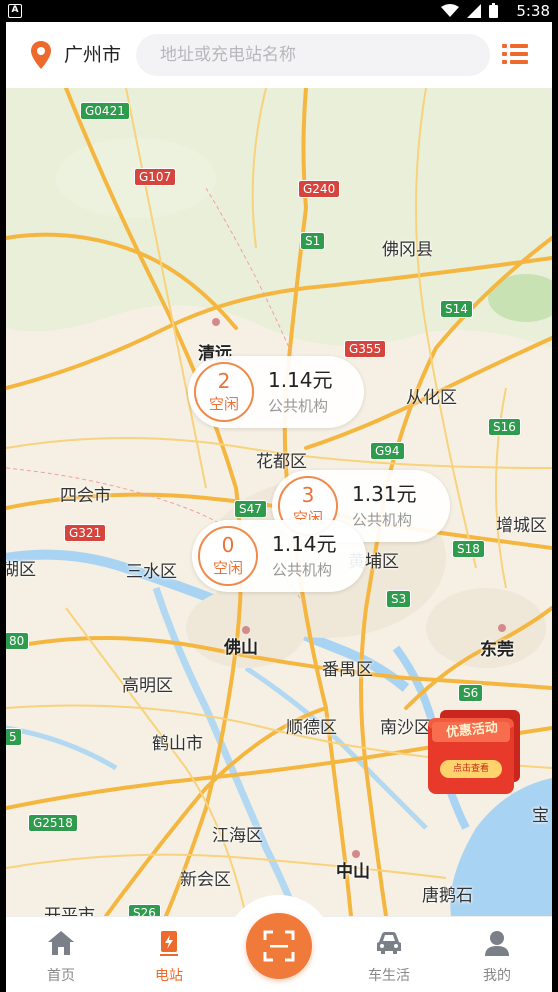 Image resolution: width=558 pixels, height=992 pixels. Describe the element at coordinates (313, 55) in the screenshot. I see `search-input: 地址或充电站名称` at that location.